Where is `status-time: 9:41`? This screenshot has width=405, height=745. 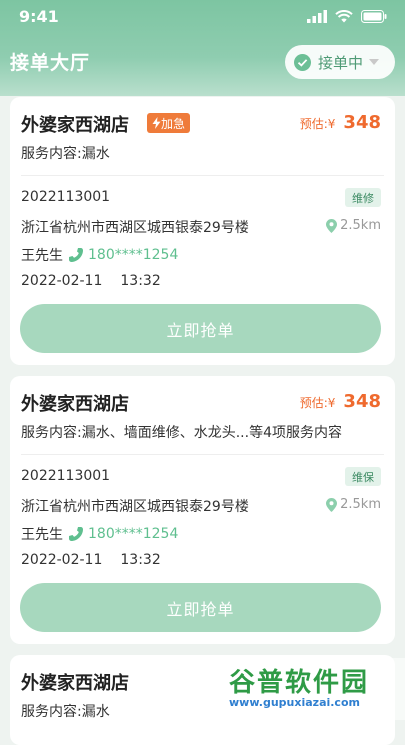
status-time: 9:41 is located at coordinates (39, 16).